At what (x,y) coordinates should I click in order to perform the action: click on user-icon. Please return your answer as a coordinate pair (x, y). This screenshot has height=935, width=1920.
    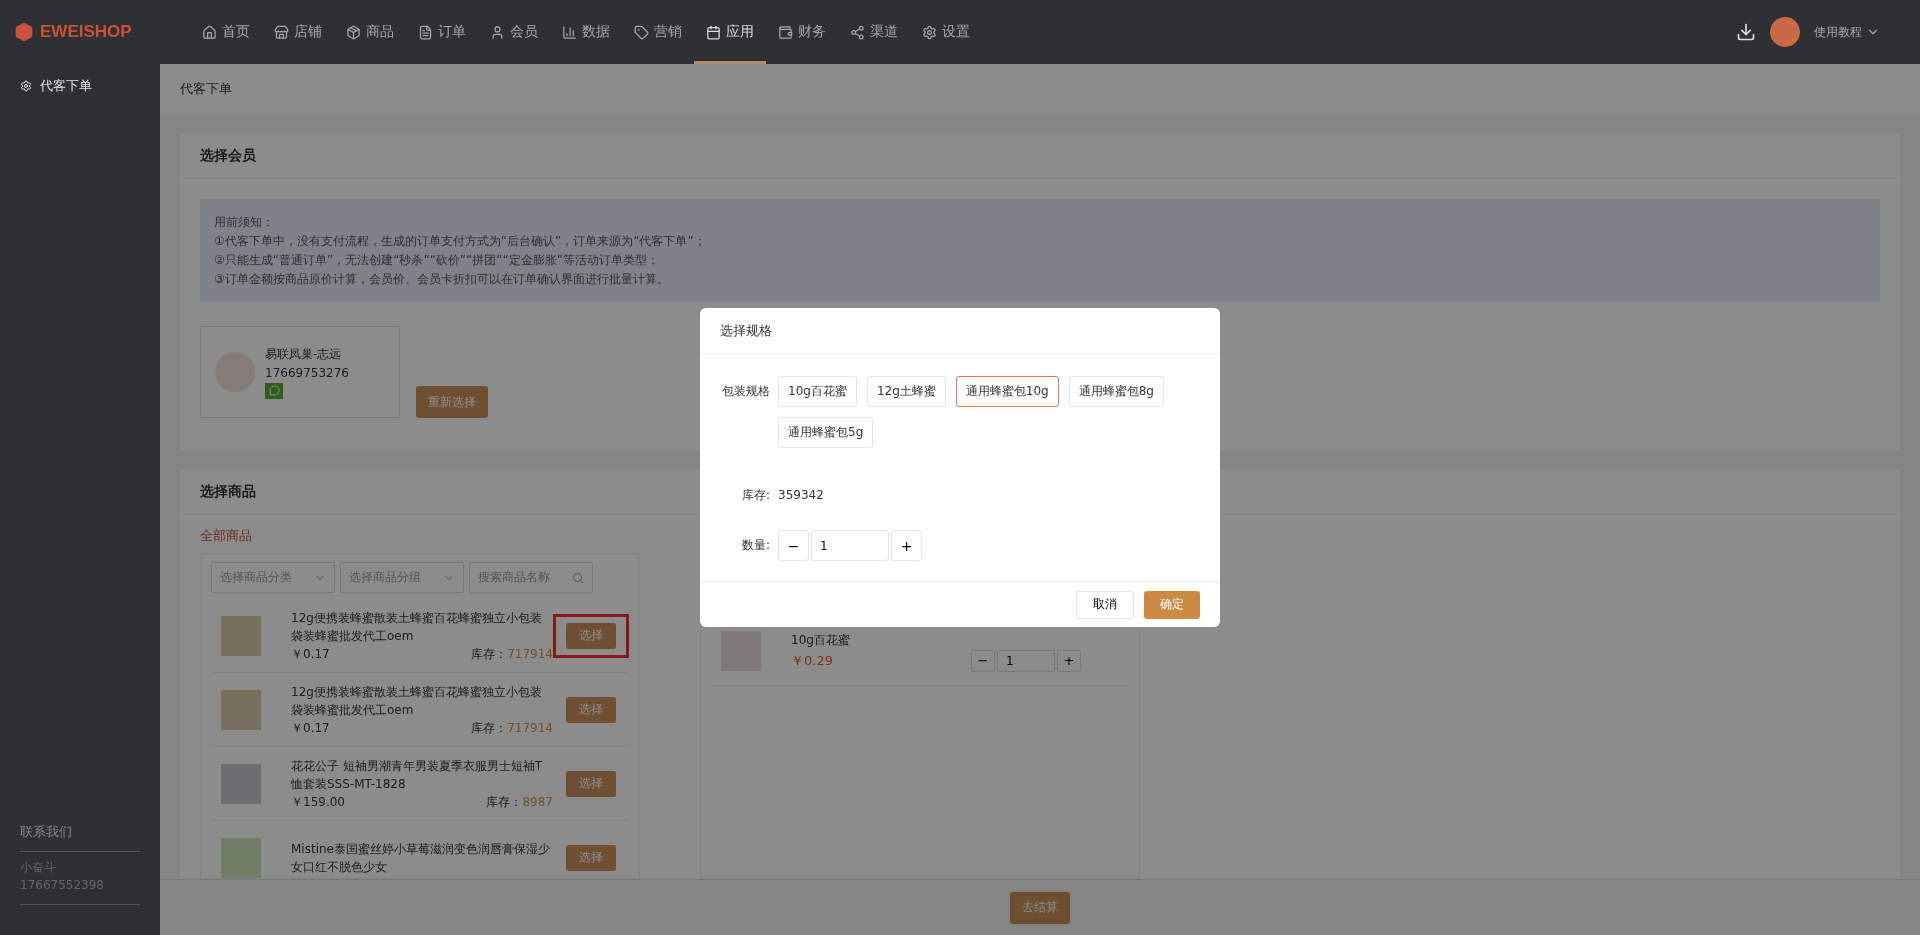
    Looking at the image, I should click on (497, 32).